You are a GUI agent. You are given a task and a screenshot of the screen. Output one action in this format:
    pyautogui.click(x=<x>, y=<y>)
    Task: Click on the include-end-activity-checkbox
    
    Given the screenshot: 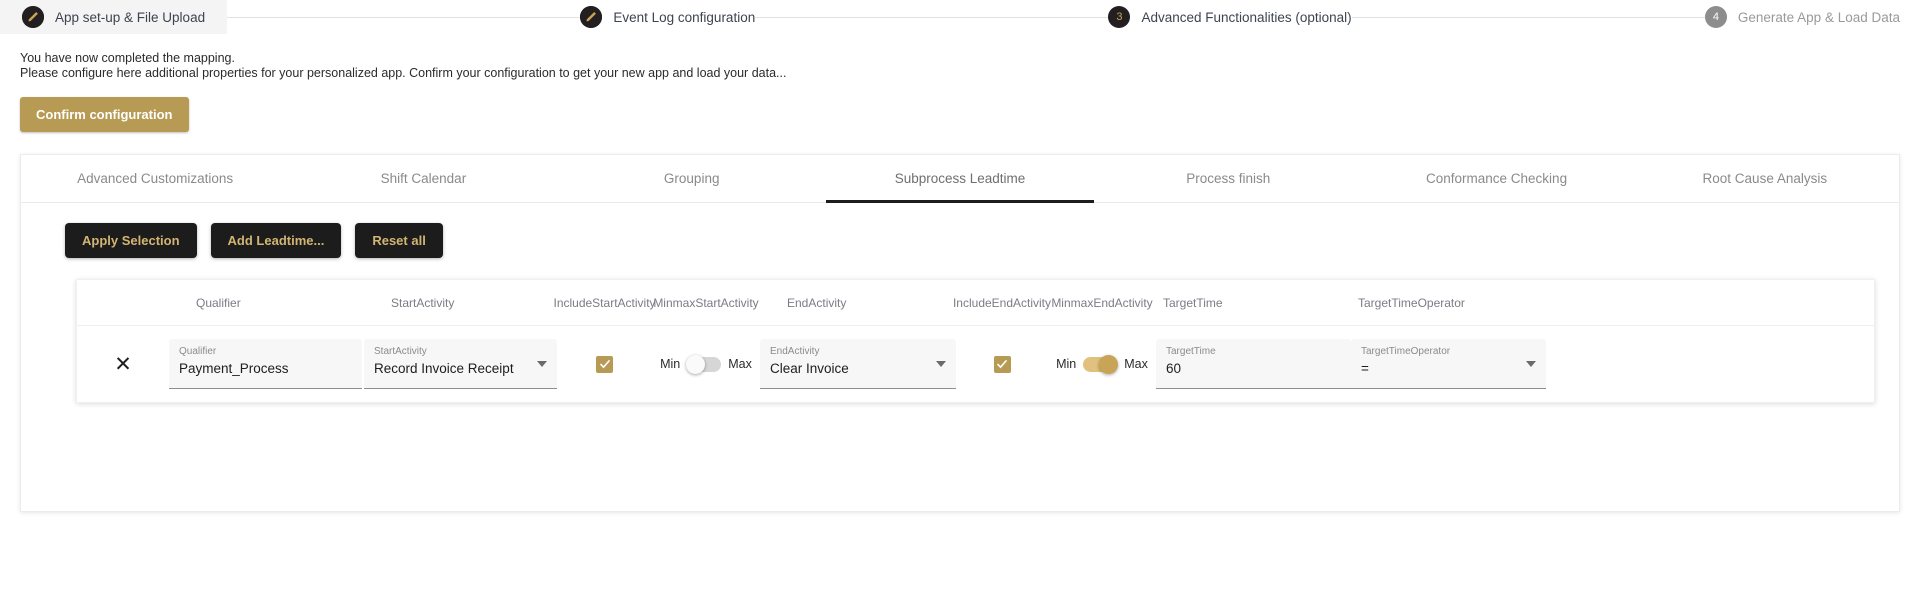 What is the action you would take?
    pyautogui.click(x=1002, y=364)
    